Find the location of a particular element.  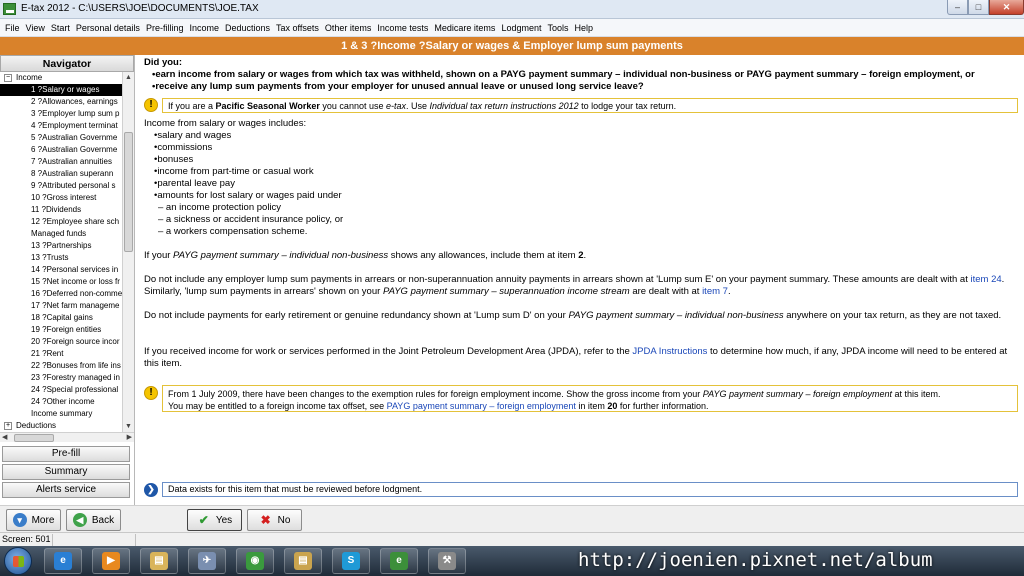

menu-pre-filling: Pre-filling is located at coordinates (165, 28).